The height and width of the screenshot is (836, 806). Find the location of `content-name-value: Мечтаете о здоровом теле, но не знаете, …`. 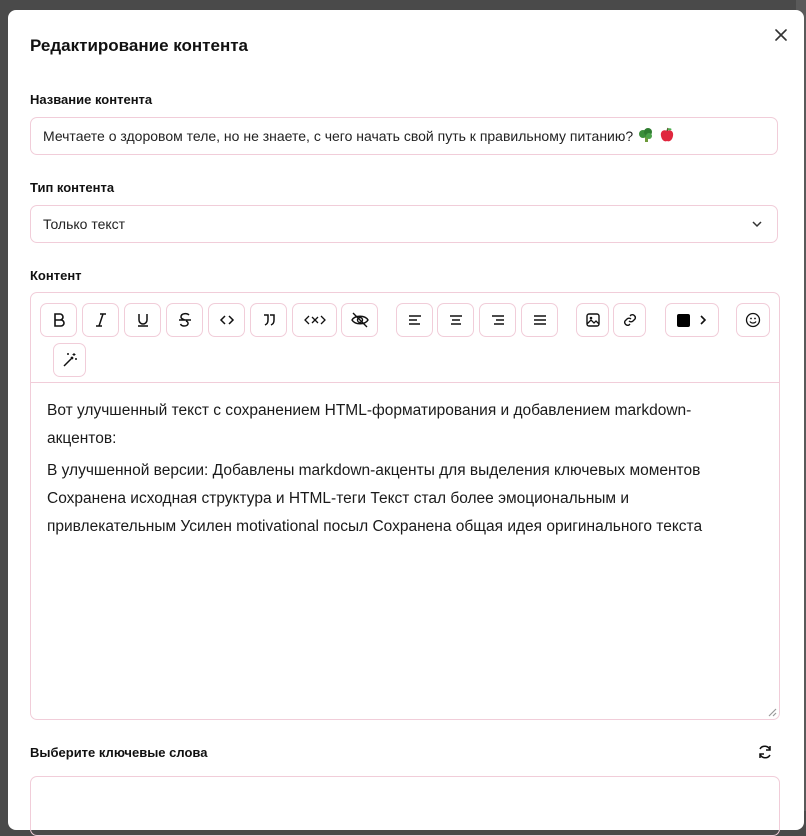

content-name-value: Мечтаете о здоровом теле, но не знаете, … is located at coordinates (338, 136).